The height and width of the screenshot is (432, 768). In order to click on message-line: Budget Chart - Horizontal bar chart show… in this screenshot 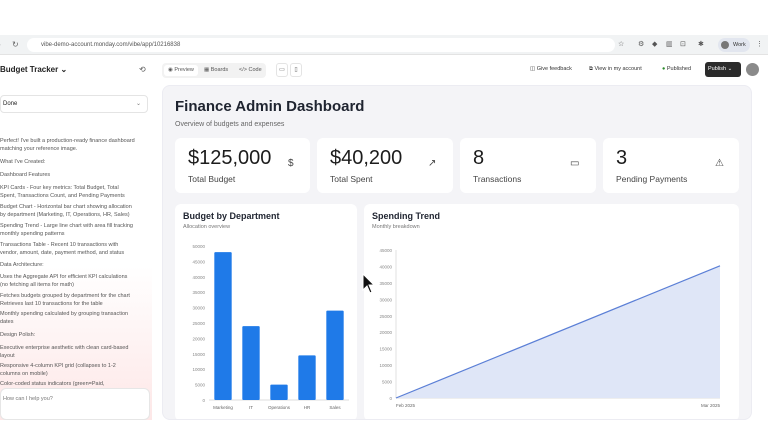, I will do `click(66, 207)`.